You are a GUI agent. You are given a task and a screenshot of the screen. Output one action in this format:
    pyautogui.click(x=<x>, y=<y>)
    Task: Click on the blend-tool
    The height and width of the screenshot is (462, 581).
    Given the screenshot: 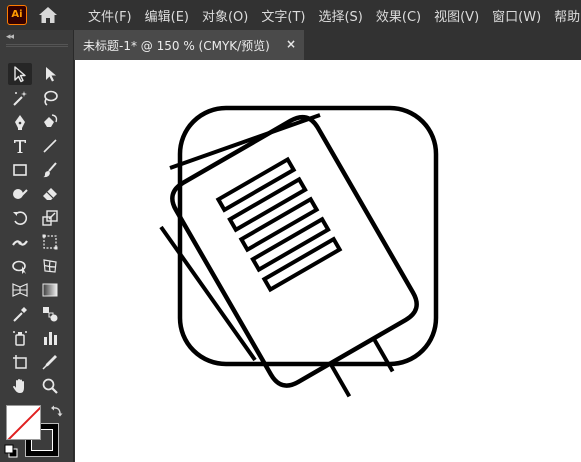 What is the action you would take?
    pyautogui.click(x=50, y=314)
    